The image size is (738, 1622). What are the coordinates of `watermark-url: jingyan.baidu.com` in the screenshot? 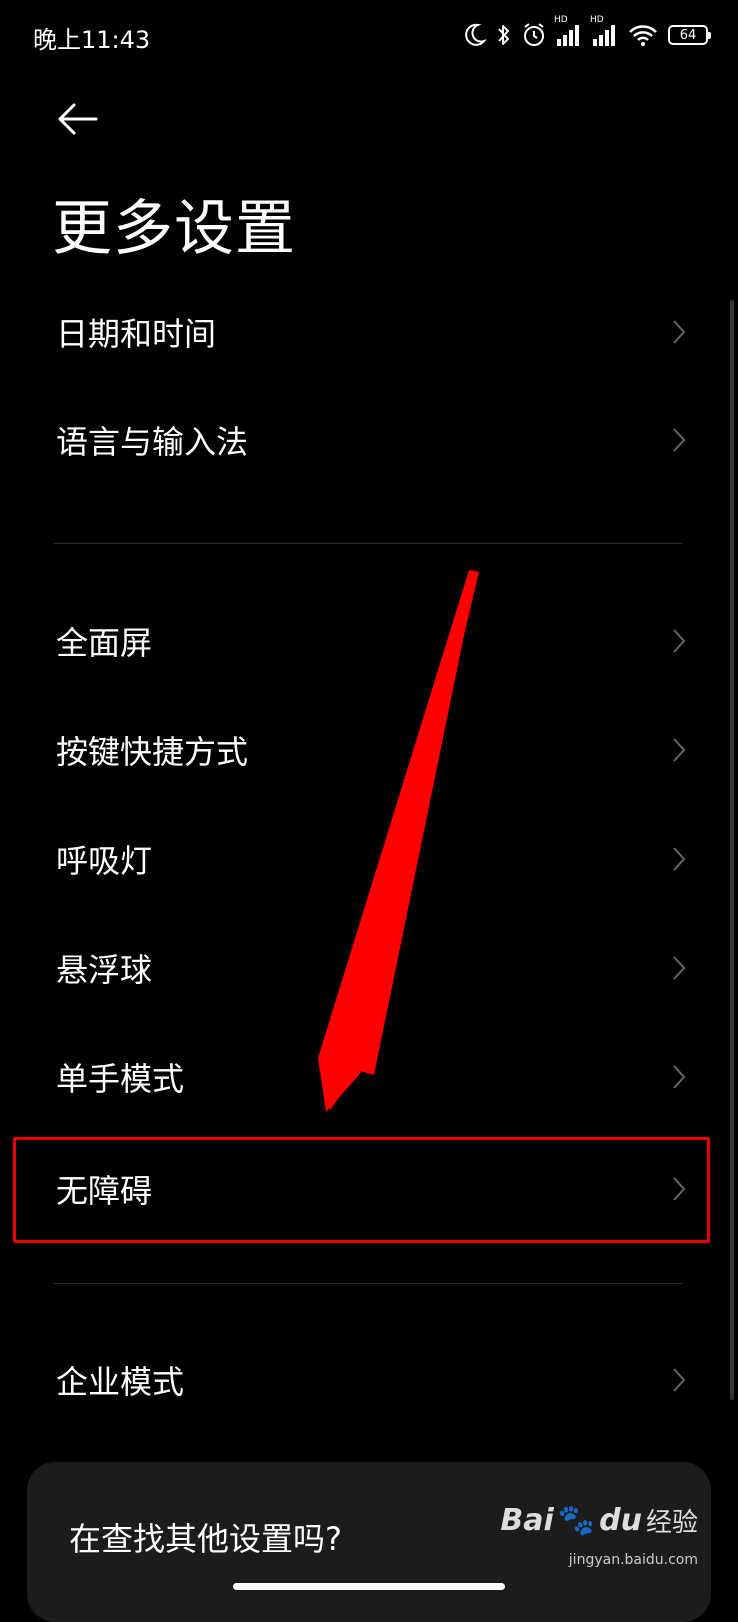 It's located at (633, 1560).